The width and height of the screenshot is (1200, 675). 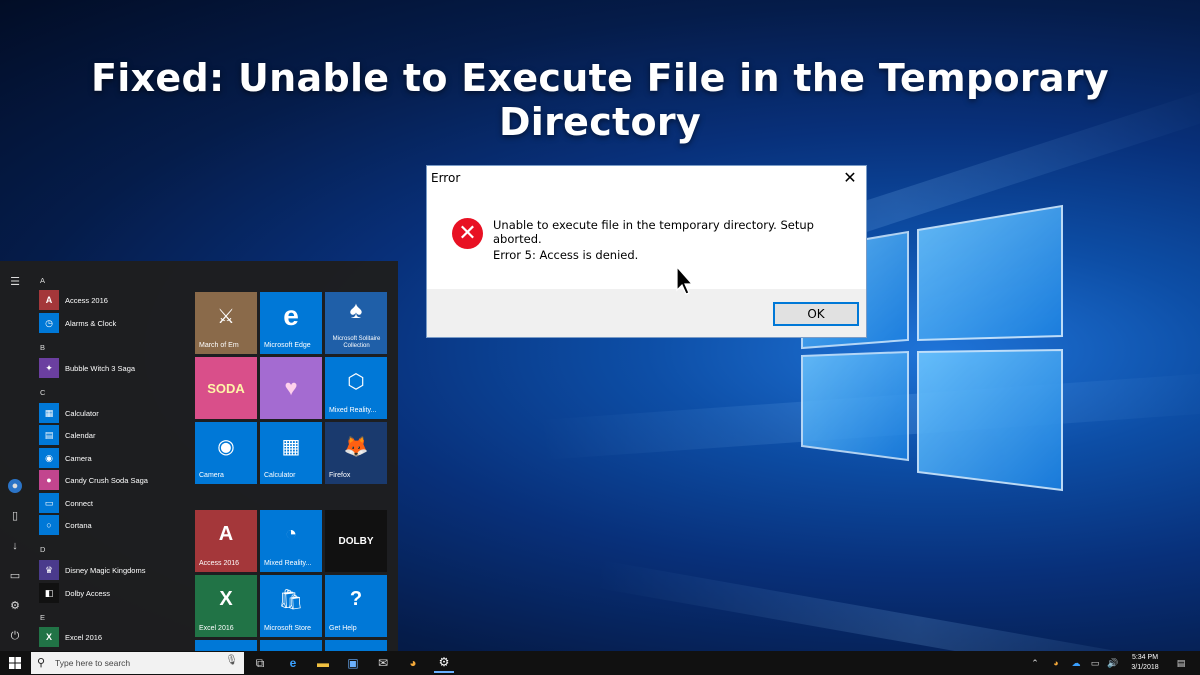 I want to click on mail-icon: ✉, so click(x=383, y=663).